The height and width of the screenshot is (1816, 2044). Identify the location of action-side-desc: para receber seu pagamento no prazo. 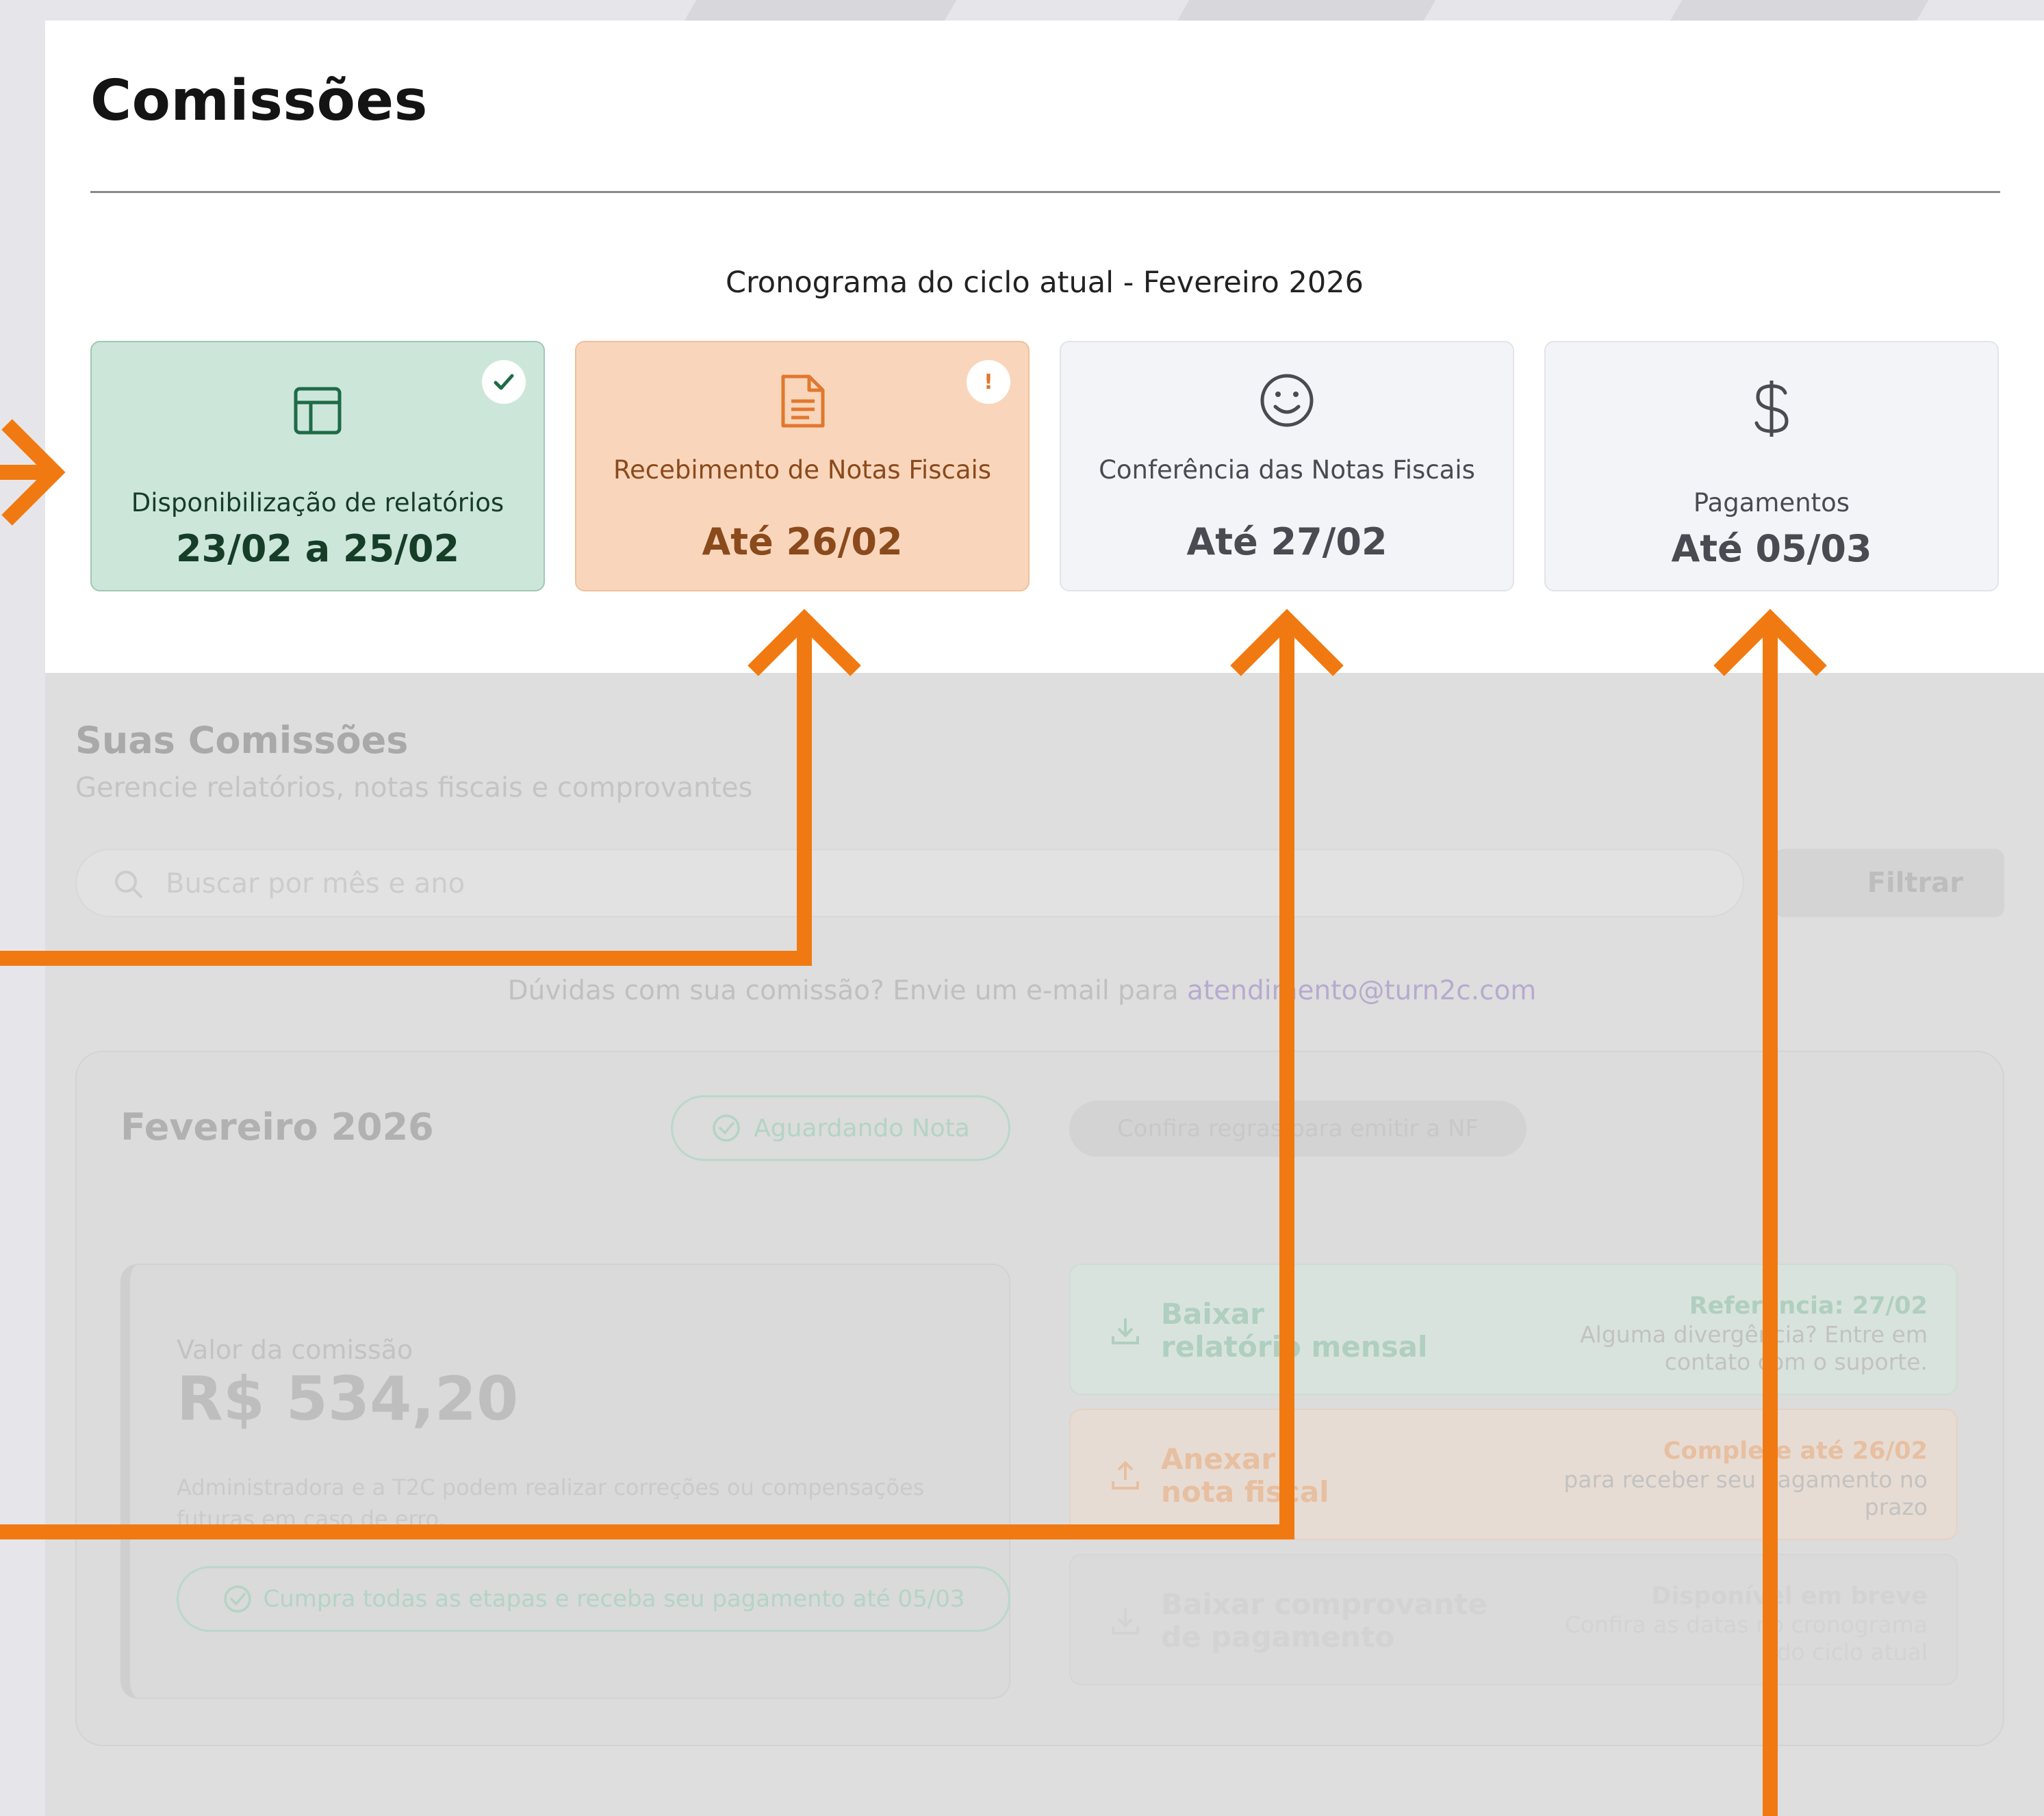
(1745, 1493).